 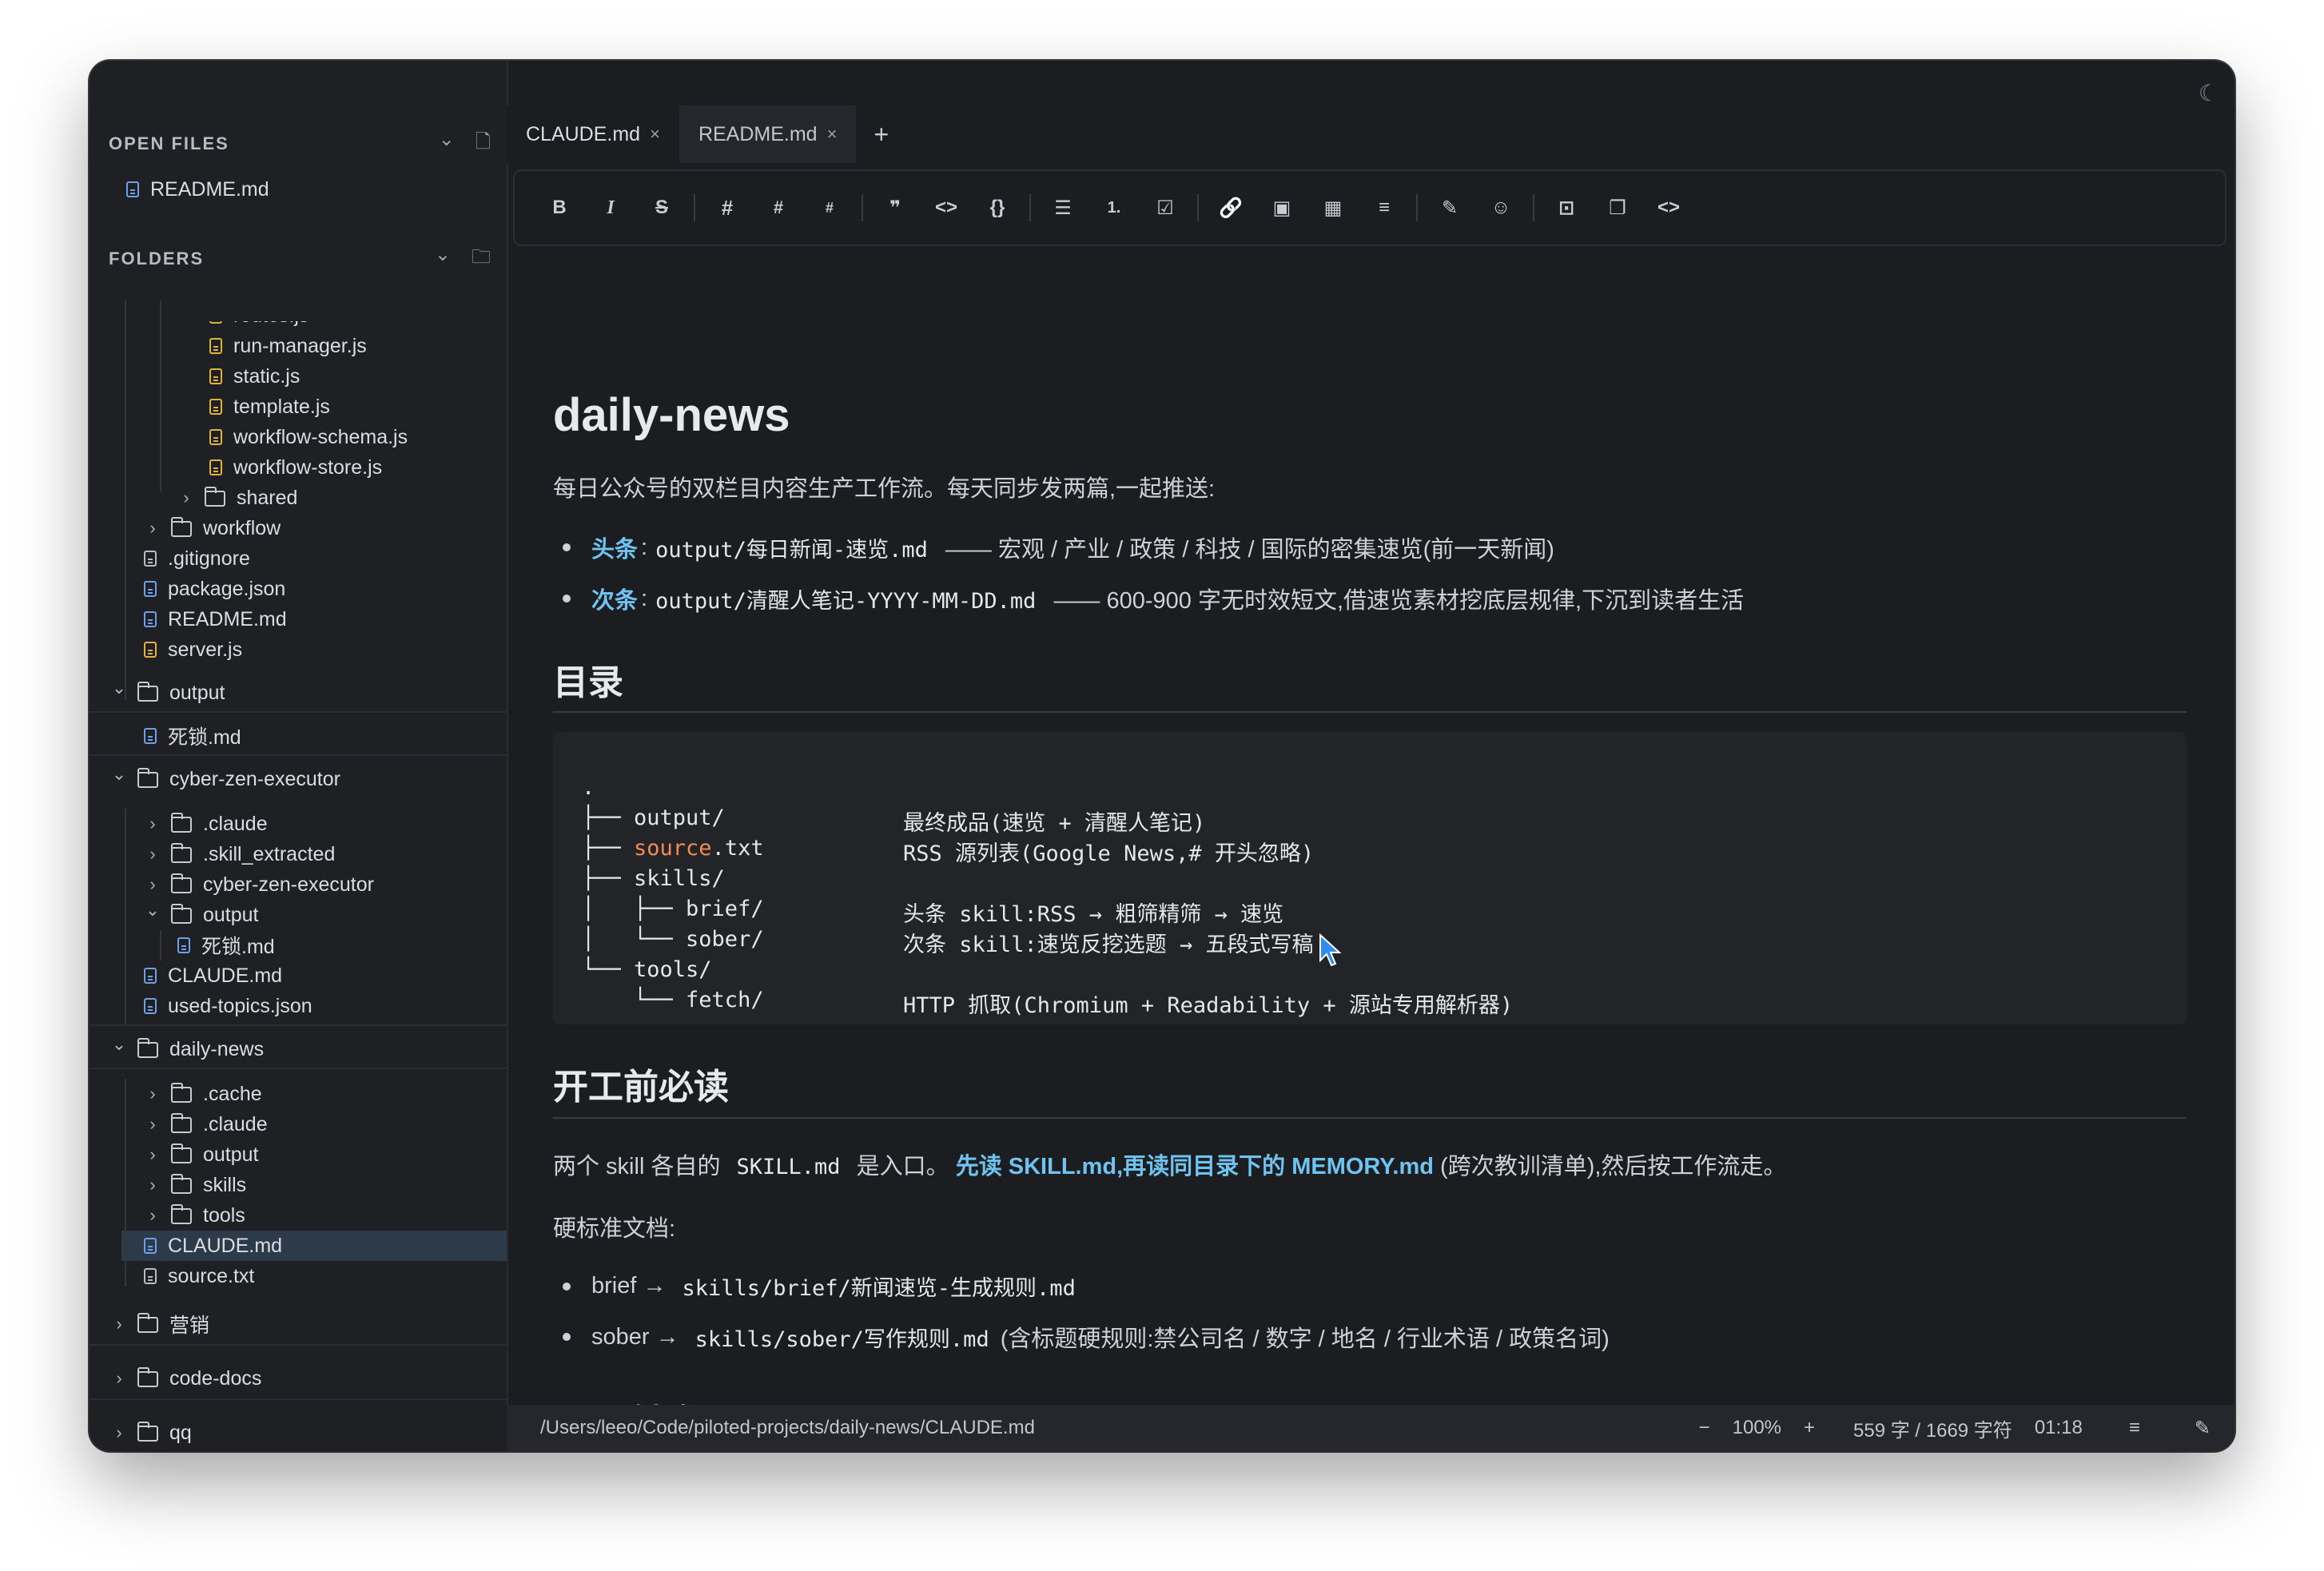 I want to click on folder-item: ⌄ cyber-zen-executor, so click(x=225, y=779).